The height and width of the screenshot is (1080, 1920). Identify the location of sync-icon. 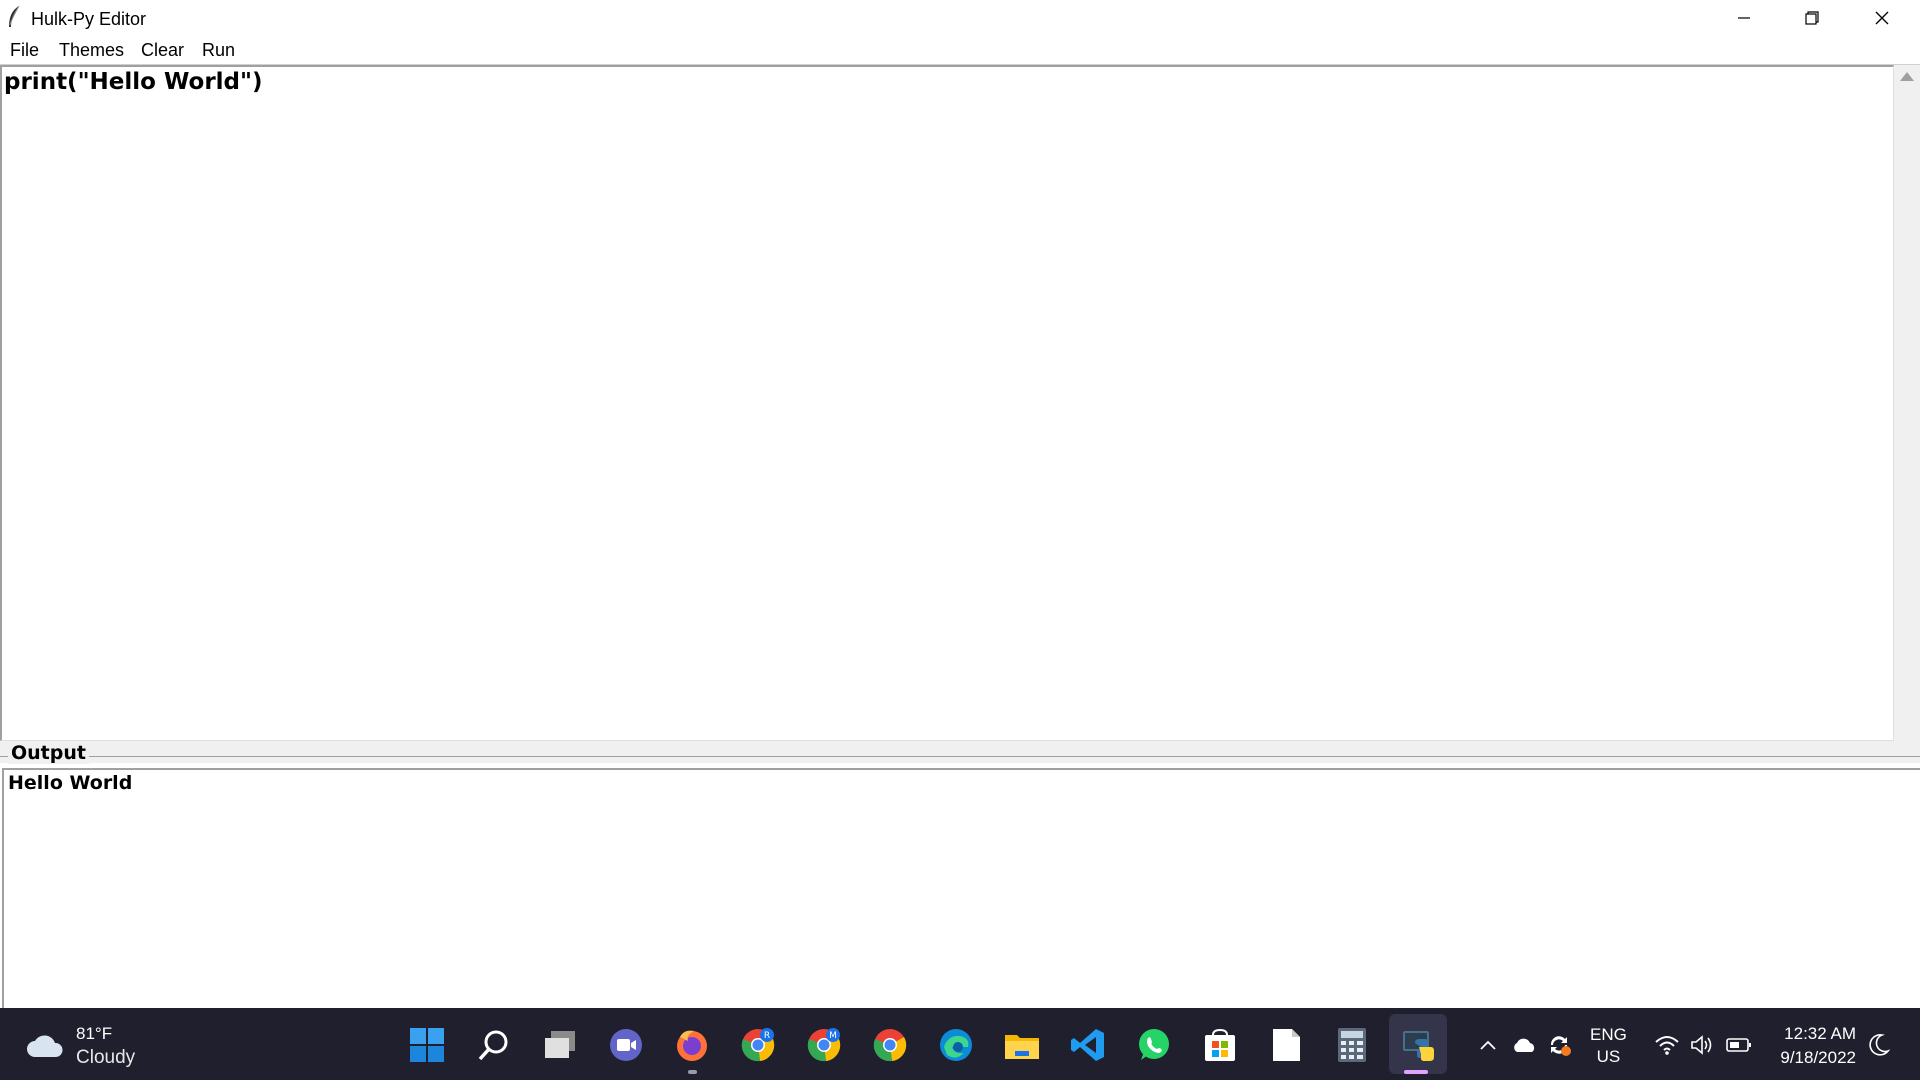
(1560, 1045).